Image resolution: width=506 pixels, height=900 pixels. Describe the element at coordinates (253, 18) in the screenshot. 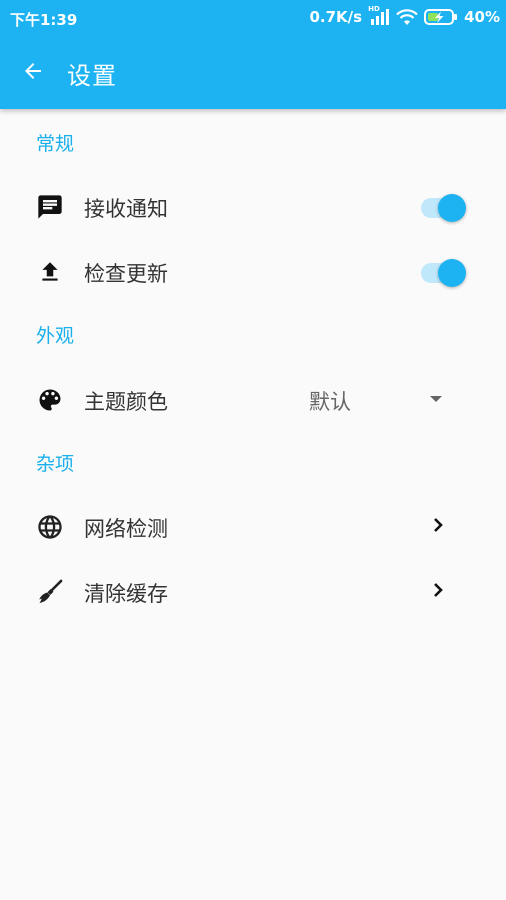

I see `status-bar: 下午1:39 0.7K/s HD 40%` at that location.